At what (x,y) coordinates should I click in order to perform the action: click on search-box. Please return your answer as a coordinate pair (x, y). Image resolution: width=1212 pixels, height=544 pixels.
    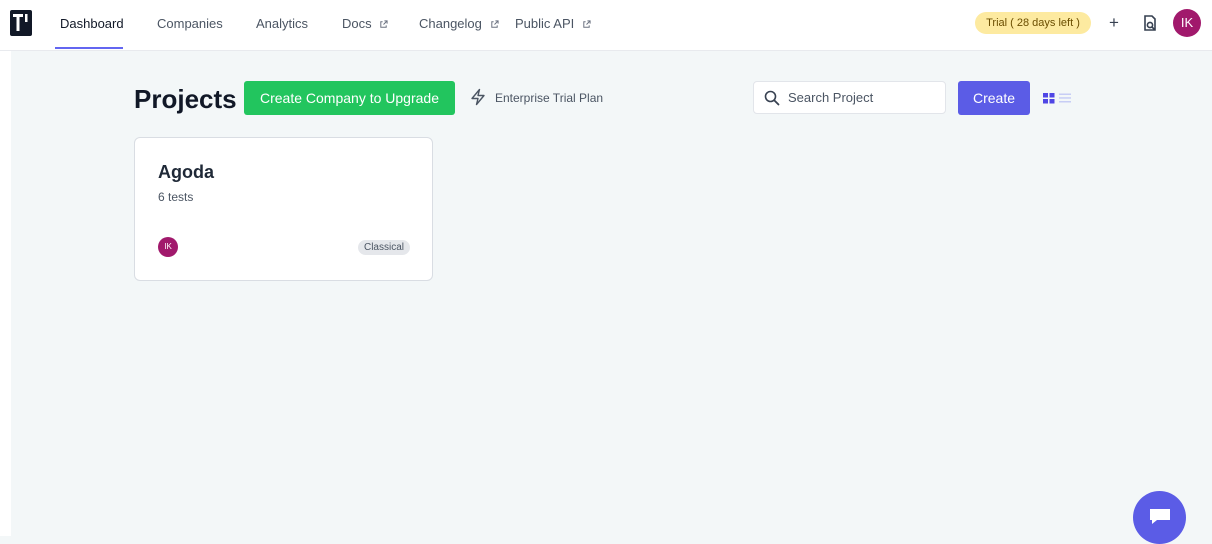
    Looking at the image, I should click on (849, 97).